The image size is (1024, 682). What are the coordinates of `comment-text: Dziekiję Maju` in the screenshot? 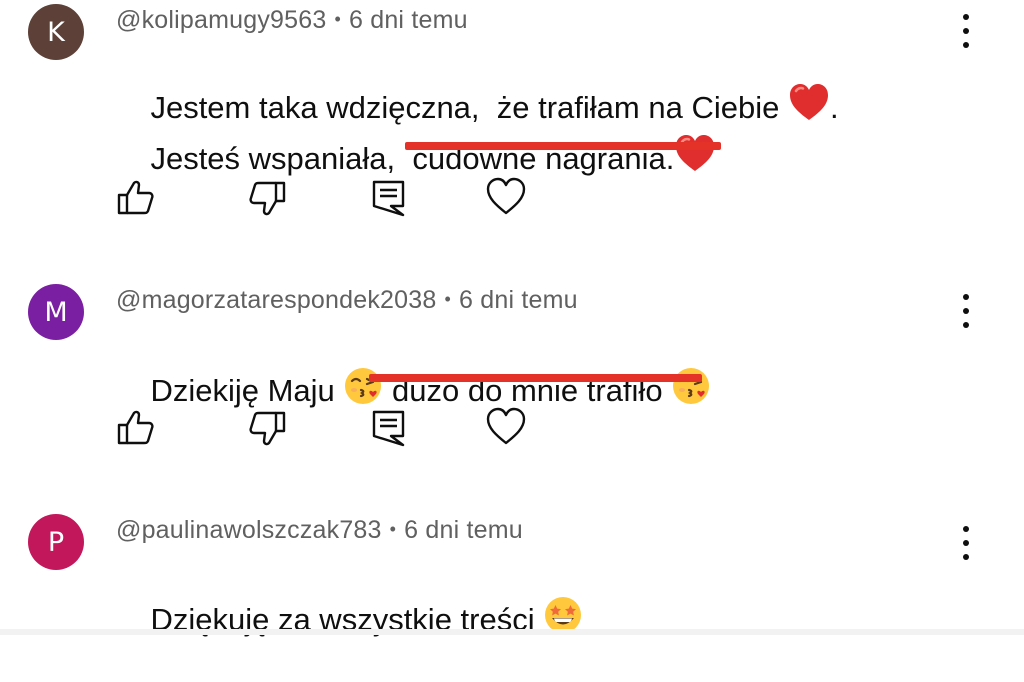 It's located at (247, 391).